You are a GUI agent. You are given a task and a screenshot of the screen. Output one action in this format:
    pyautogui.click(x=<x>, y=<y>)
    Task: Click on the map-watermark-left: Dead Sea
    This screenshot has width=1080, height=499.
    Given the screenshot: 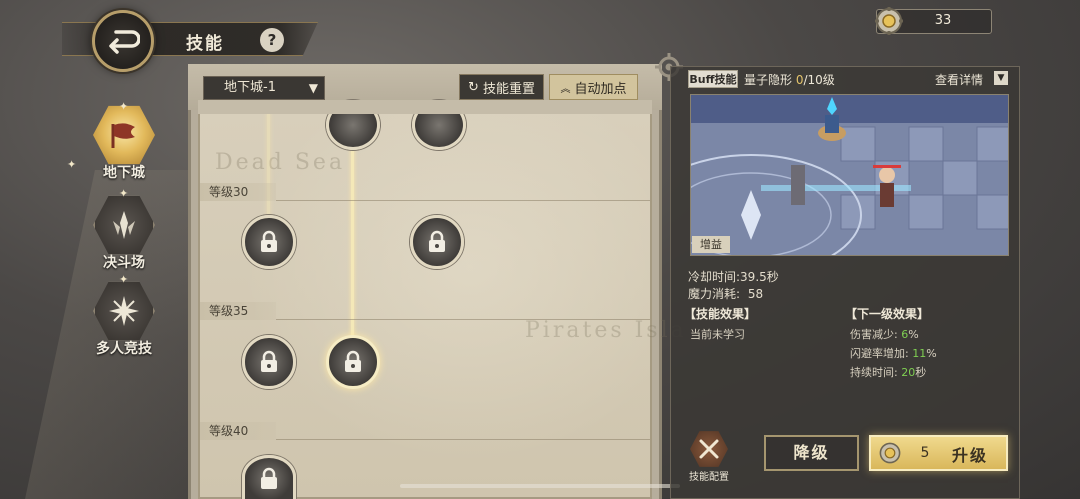 What is the action you would take?
    pyautogui.click(x=280, y=162)
    